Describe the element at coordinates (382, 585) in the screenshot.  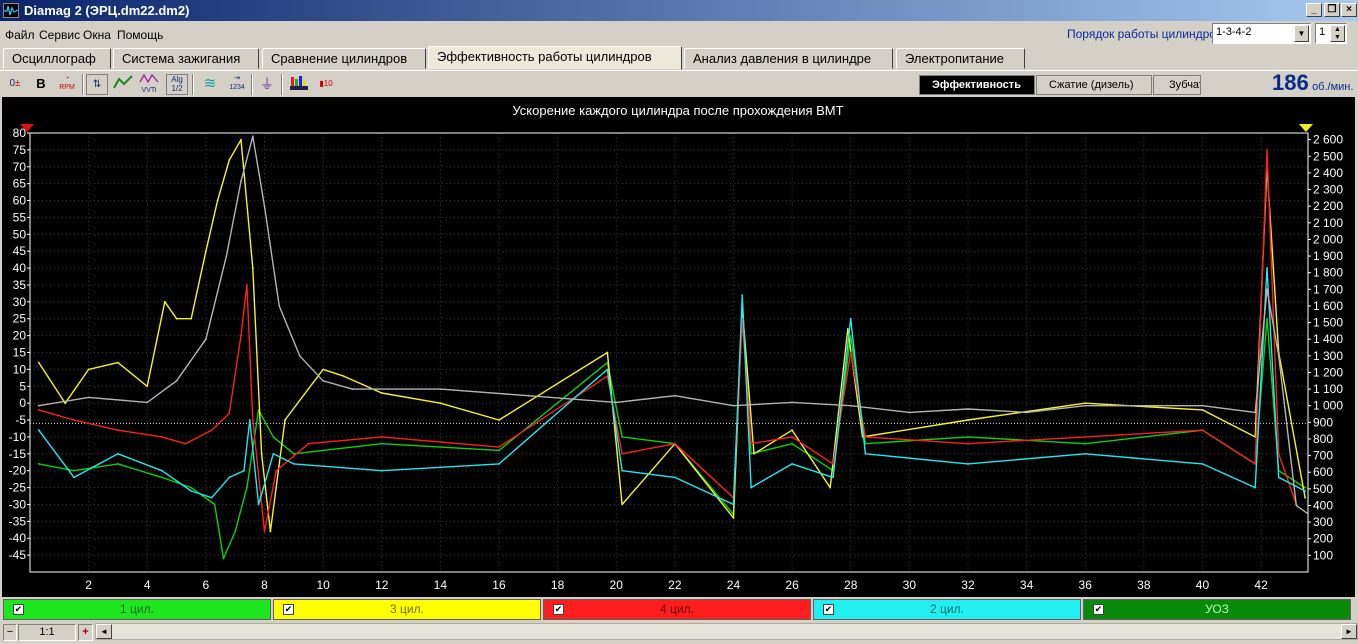
I see `x-tick-label: 12` at that location.